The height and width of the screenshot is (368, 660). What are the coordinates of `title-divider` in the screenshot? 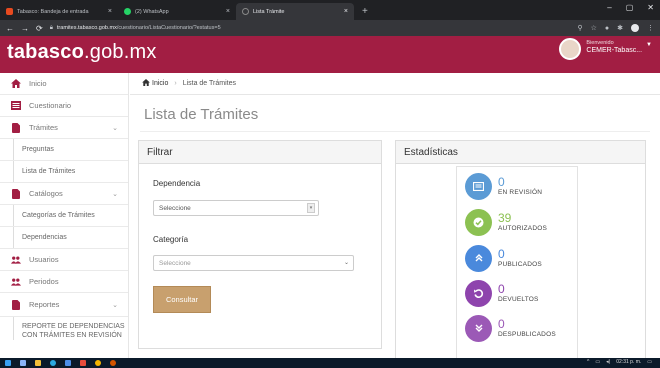 It's located at (395, 131).